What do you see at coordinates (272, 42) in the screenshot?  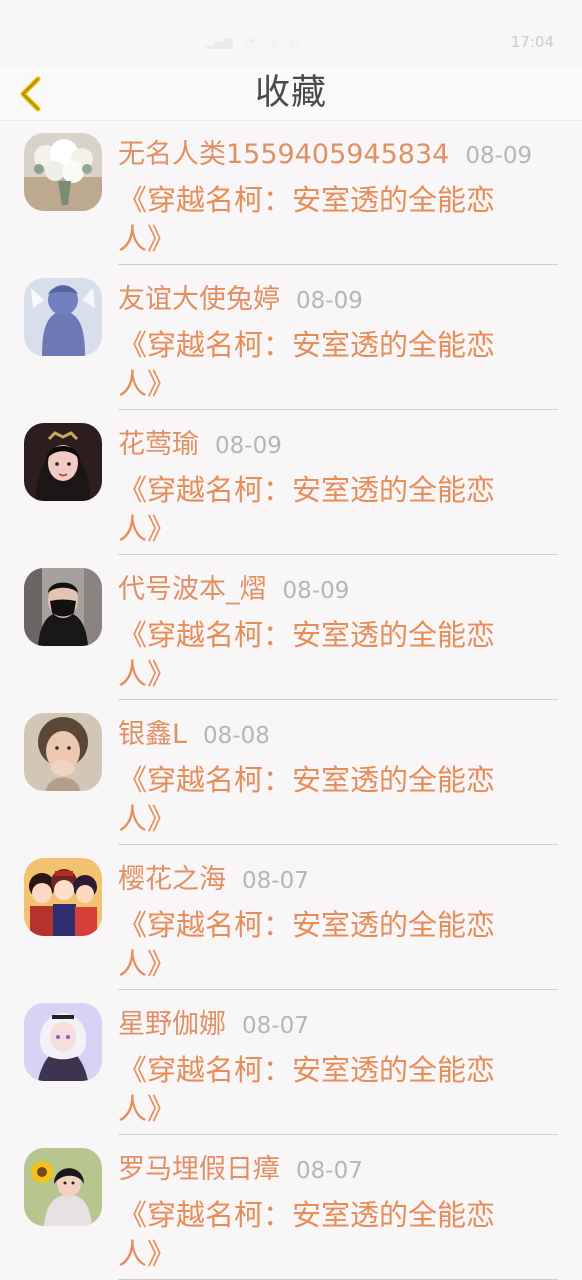 I see `alarm-icon: ◷` at bounding box center [272, 42].